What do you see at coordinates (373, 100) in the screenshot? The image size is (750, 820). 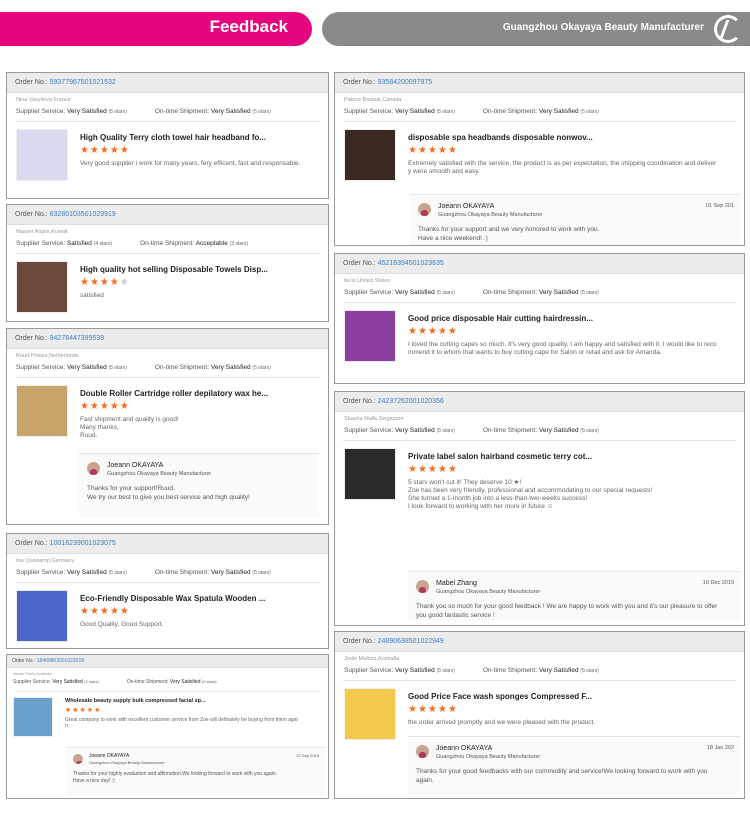 I see `buyer-name: Patrice Boulais,Canada` at bounding box center [373, 100].